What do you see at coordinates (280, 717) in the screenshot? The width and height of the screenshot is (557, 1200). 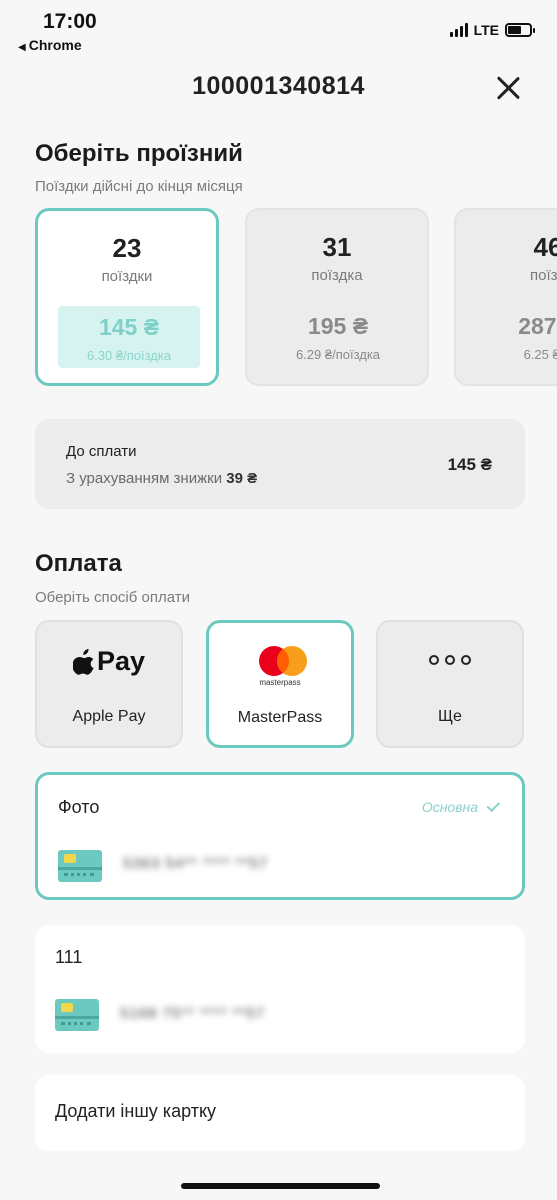 I see `masterpass-label: MasterPass` at bounding box center [280, 717].